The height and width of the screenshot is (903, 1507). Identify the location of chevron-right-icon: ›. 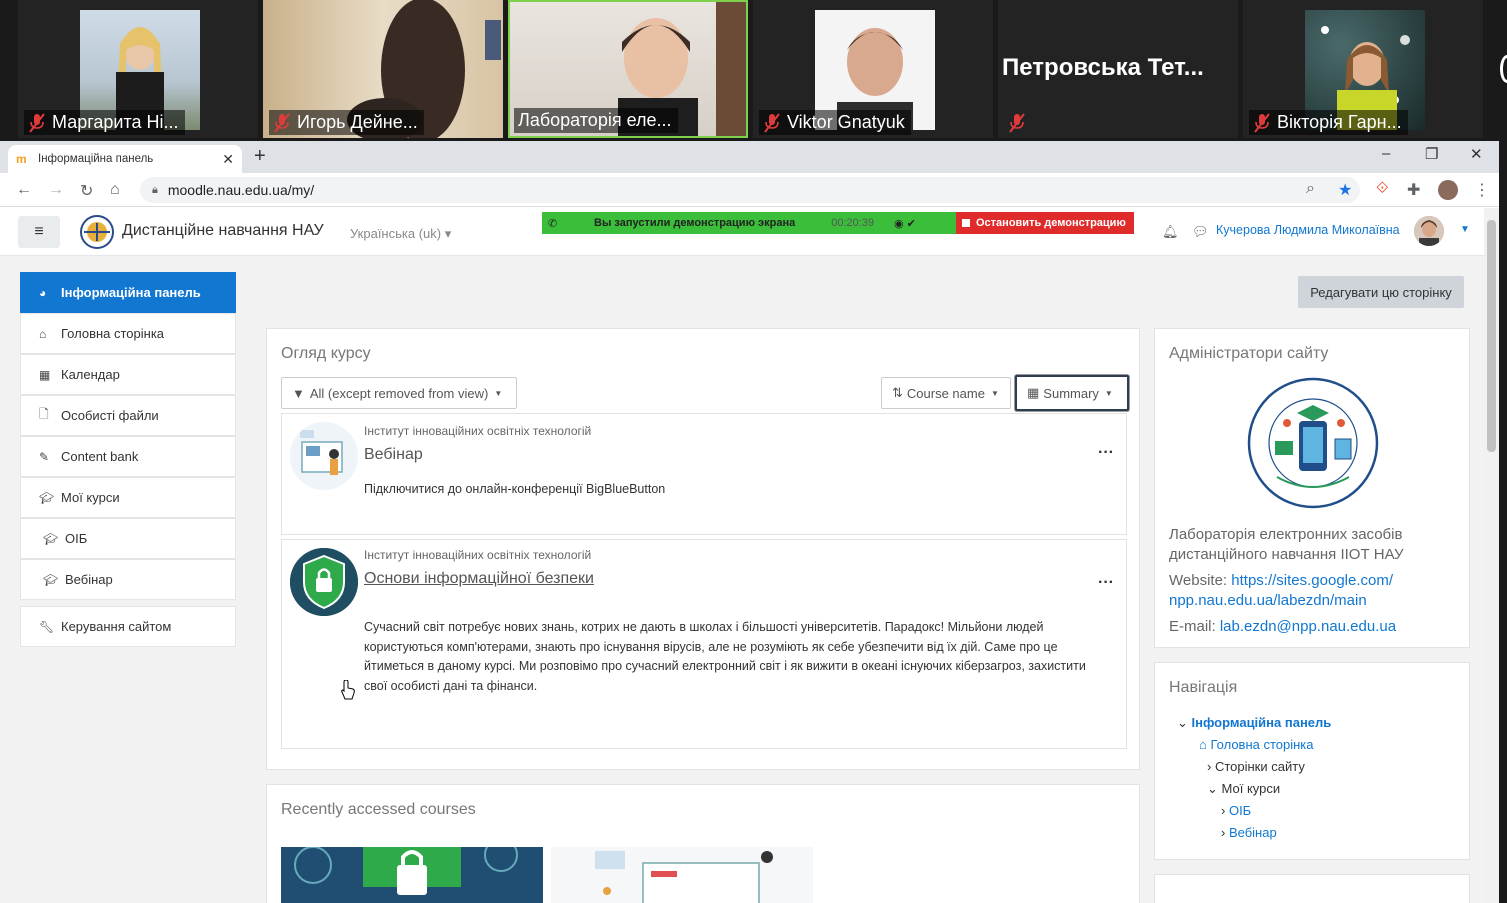
(1225, 810).